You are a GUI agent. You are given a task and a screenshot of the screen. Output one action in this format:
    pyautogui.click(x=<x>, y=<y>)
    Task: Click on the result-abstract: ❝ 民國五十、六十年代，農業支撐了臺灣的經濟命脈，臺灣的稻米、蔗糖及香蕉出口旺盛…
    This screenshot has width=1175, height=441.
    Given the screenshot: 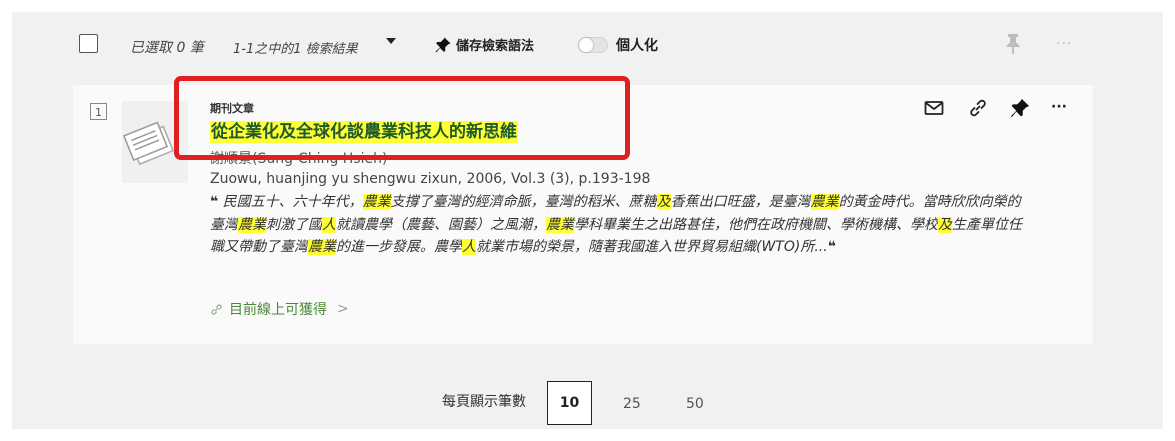 What is the action you would take?
    pyautogui.click(x=620, y=225)
    